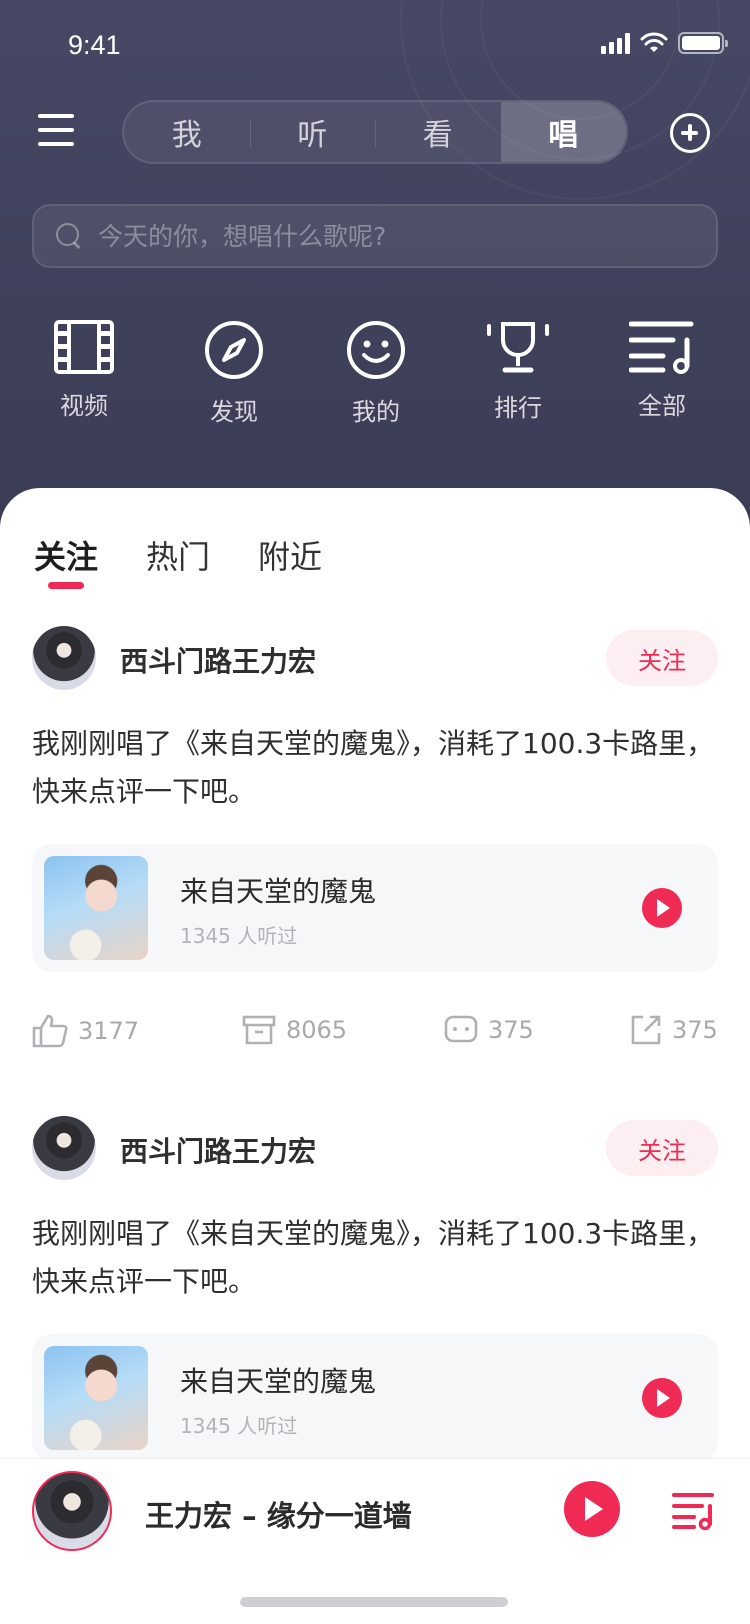 This screenshot has height=1624, width=750. Describe the element at coordinates (695, 1030) in the screenshot. I see `share-count: 375` at that location.